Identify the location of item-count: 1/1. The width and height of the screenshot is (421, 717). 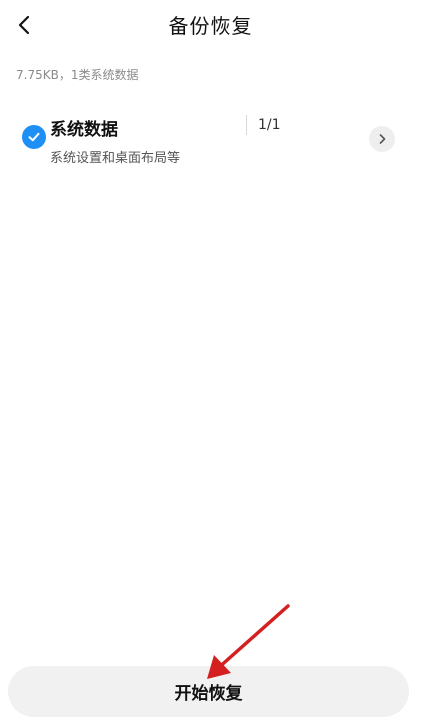
(269, 125).